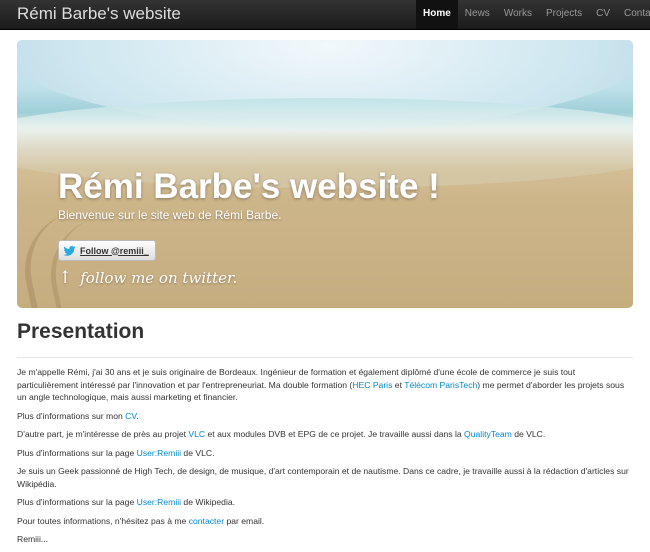  Describe the element at coordinates (325, 357) in the screenshot. I see `section-divider` at that location.